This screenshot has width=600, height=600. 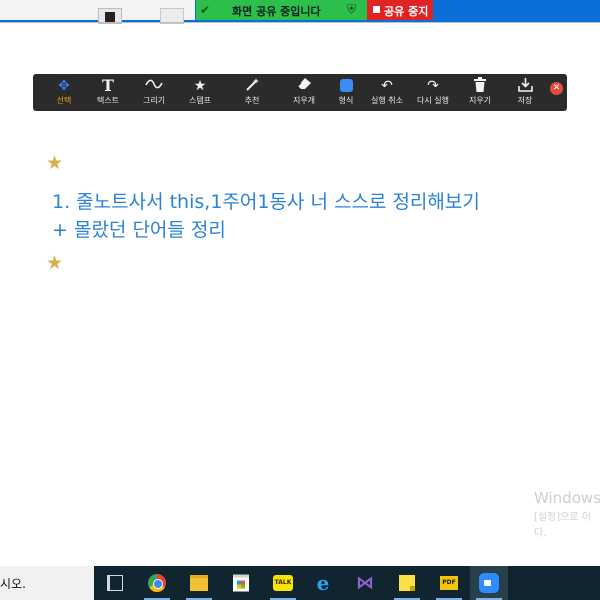 What do you see at coordinates (300, 22) in the screenshot?
I see `divider` at bounding box center [300, 22].